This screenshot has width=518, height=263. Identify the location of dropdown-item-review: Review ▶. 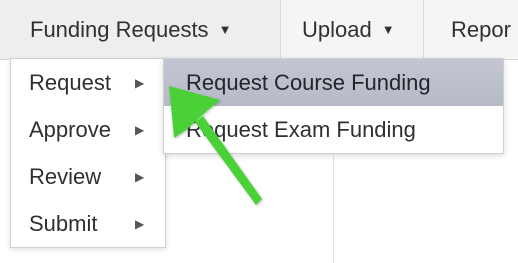
(88, 176).